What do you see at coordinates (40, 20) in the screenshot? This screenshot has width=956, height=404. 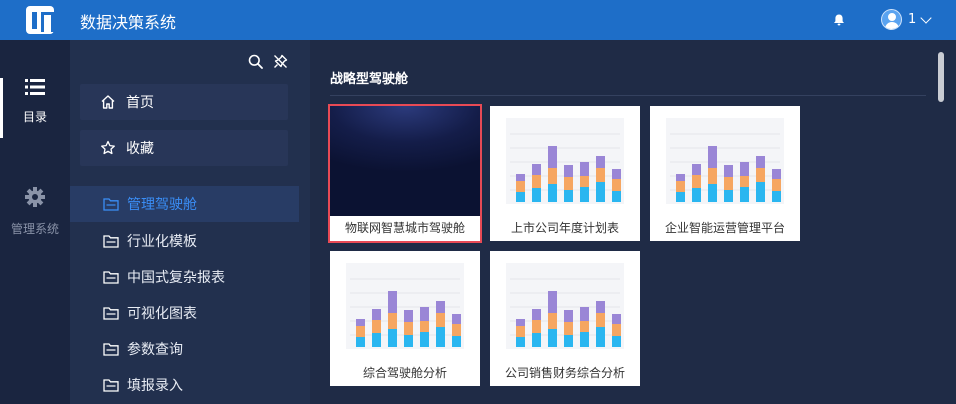 I see `app-logo` at bounding box center [40, 20].